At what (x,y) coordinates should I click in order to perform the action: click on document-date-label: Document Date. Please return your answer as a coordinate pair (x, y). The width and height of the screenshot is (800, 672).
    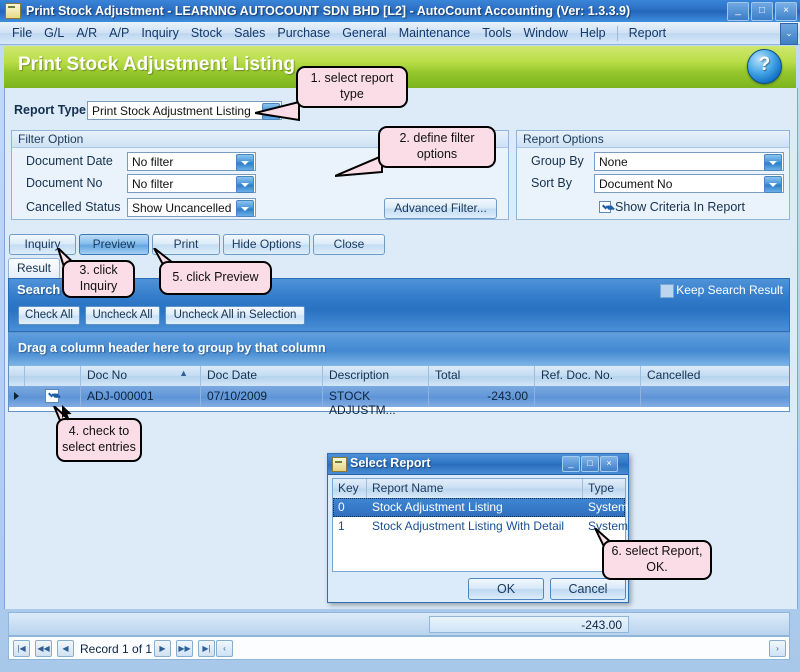
    Looking at the image, I should click on (69, 161).